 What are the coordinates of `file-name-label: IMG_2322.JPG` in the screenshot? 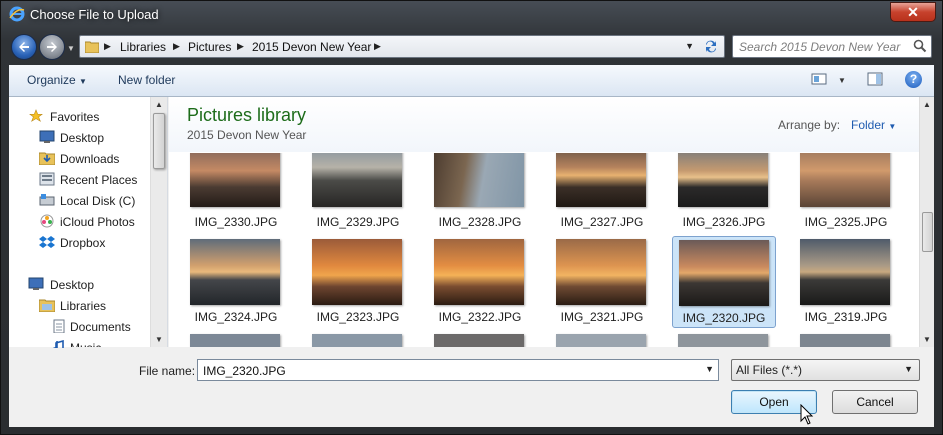 It's located at (480, 317).